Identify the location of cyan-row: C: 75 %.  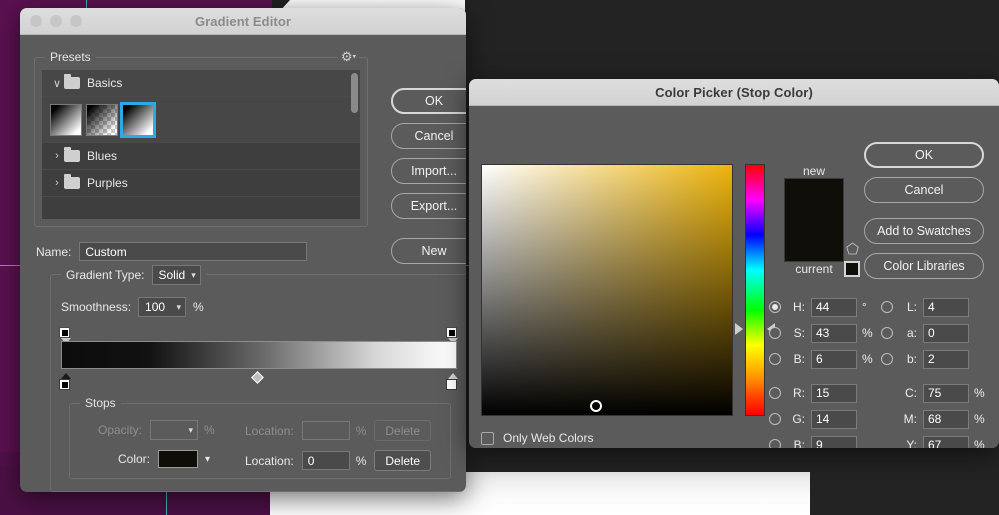
(933, 393).